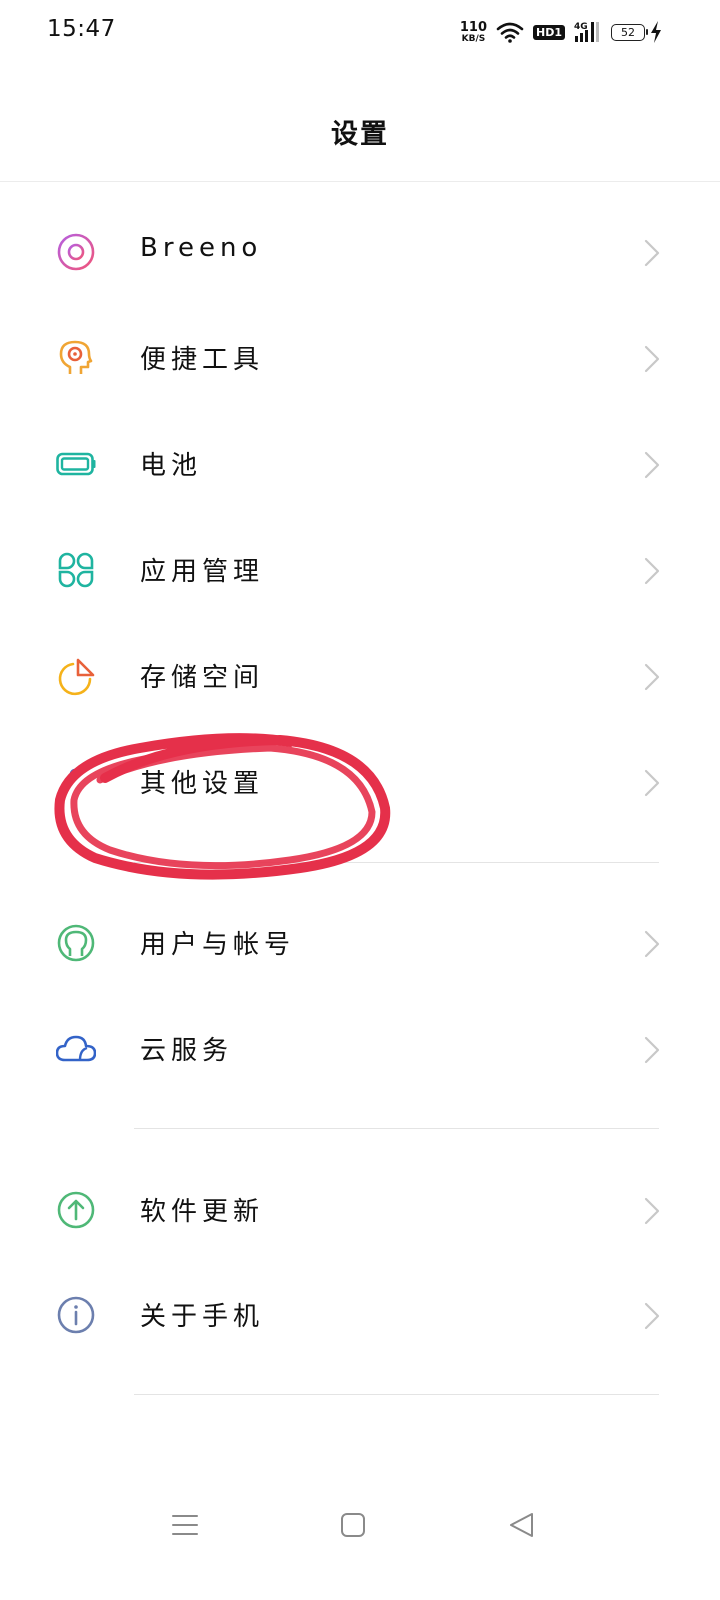 The width and height of the screenshot is (720, 1600). Describe the element at coordinates (76, 677) in the screenshot. I see `storage-icon` at that location.